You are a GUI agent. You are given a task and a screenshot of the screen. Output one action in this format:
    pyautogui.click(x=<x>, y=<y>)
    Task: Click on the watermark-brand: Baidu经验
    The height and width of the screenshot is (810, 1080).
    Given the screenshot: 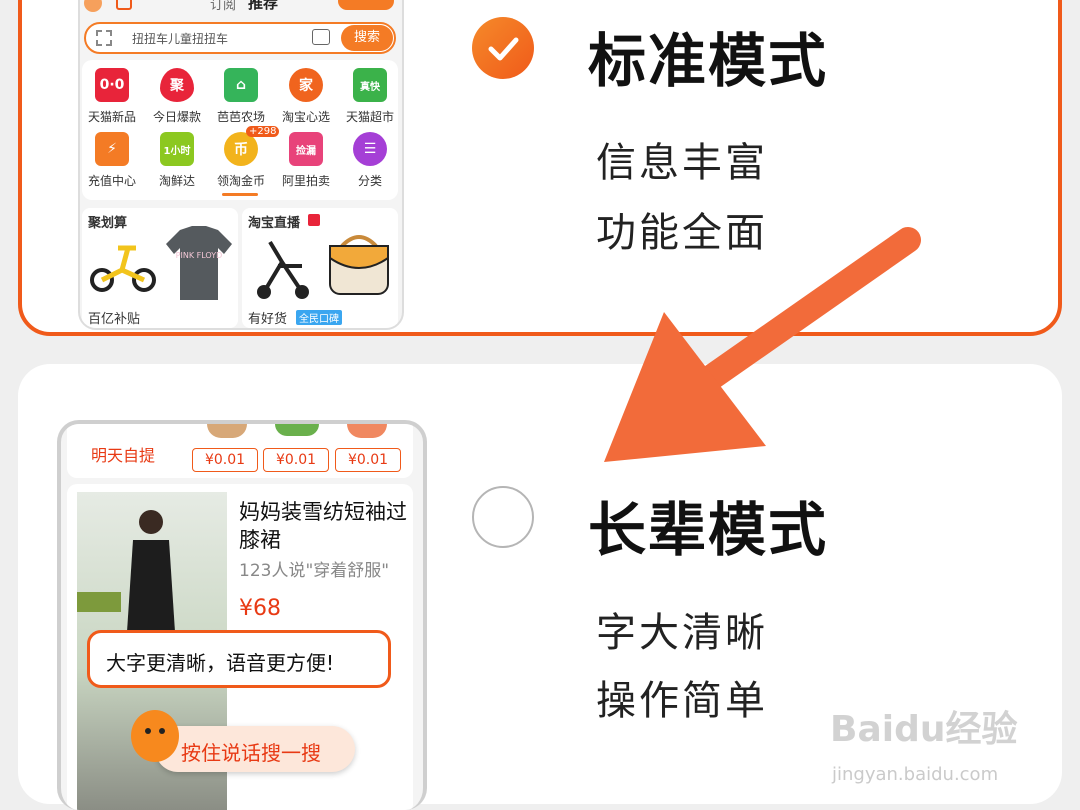 What is the action you would take?
    pyautogui.click(x=924, y=729)
    